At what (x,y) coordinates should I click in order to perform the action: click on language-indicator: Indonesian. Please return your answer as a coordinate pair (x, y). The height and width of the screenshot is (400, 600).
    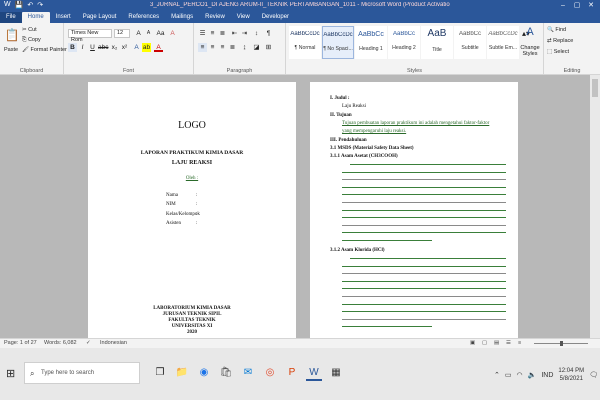
    Looking at the image, I should click on (113, 343).